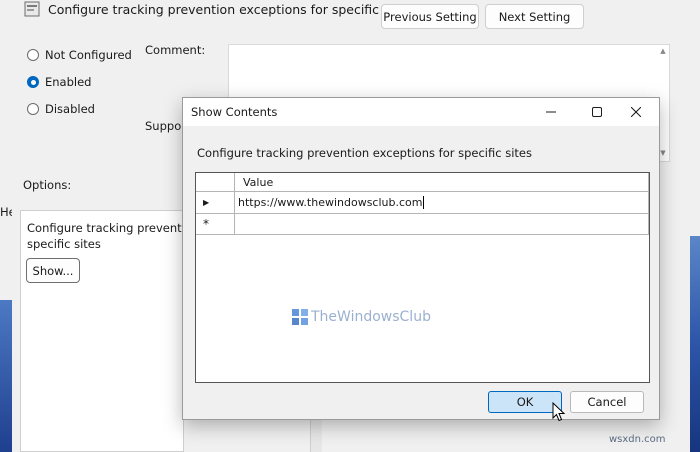 The height and width of the screenshot is (452, 700). What do you see at coordinates (6, 376) in the screenshot?
I see `desktop-wallpaper-left` at bounding box center [6, 376].